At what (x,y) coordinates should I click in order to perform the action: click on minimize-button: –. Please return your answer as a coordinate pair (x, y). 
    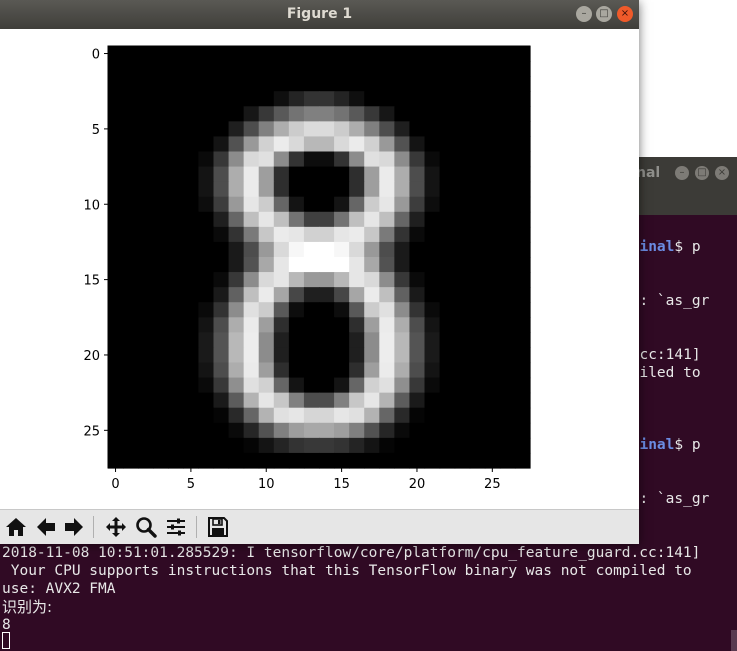
    Looking at the image, I should click on (584, 14).